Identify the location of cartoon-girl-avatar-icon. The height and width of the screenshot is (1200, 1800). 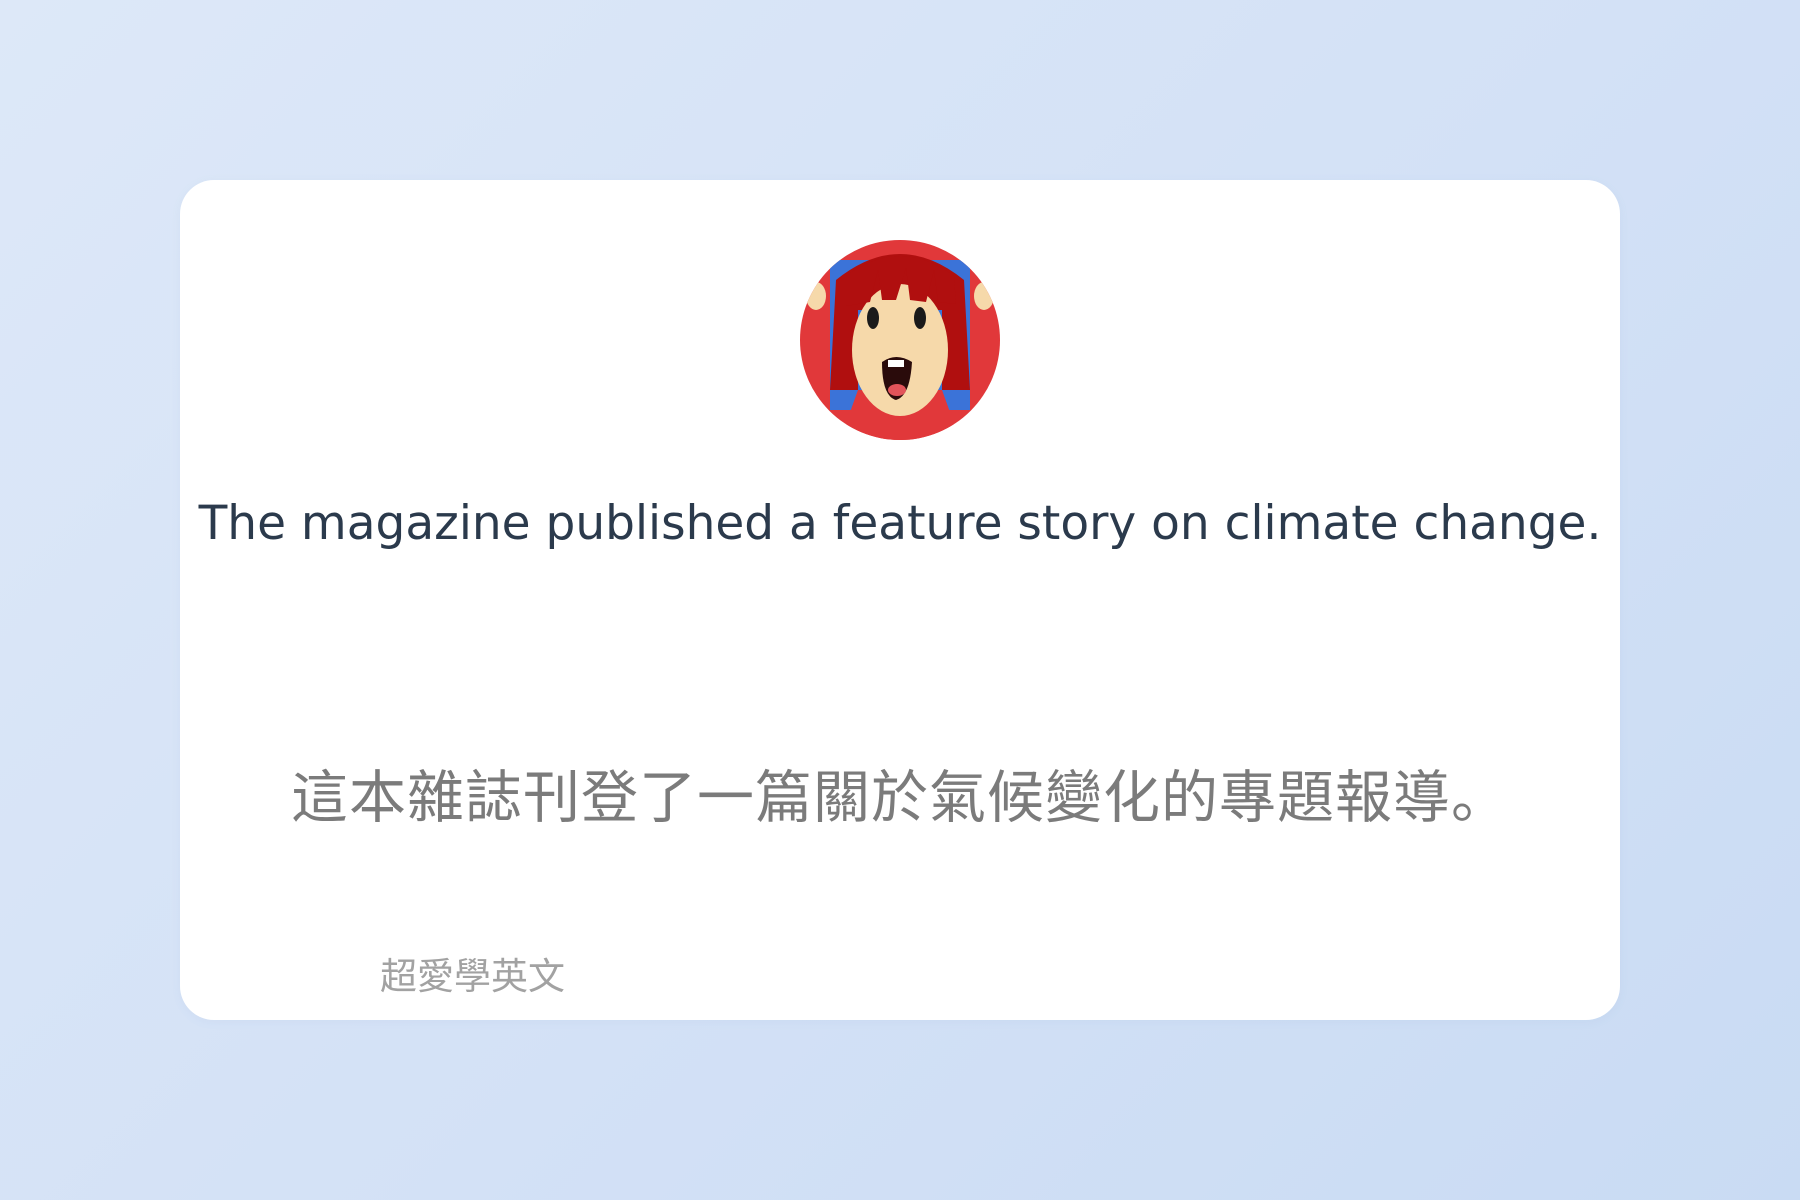
(900, 340).